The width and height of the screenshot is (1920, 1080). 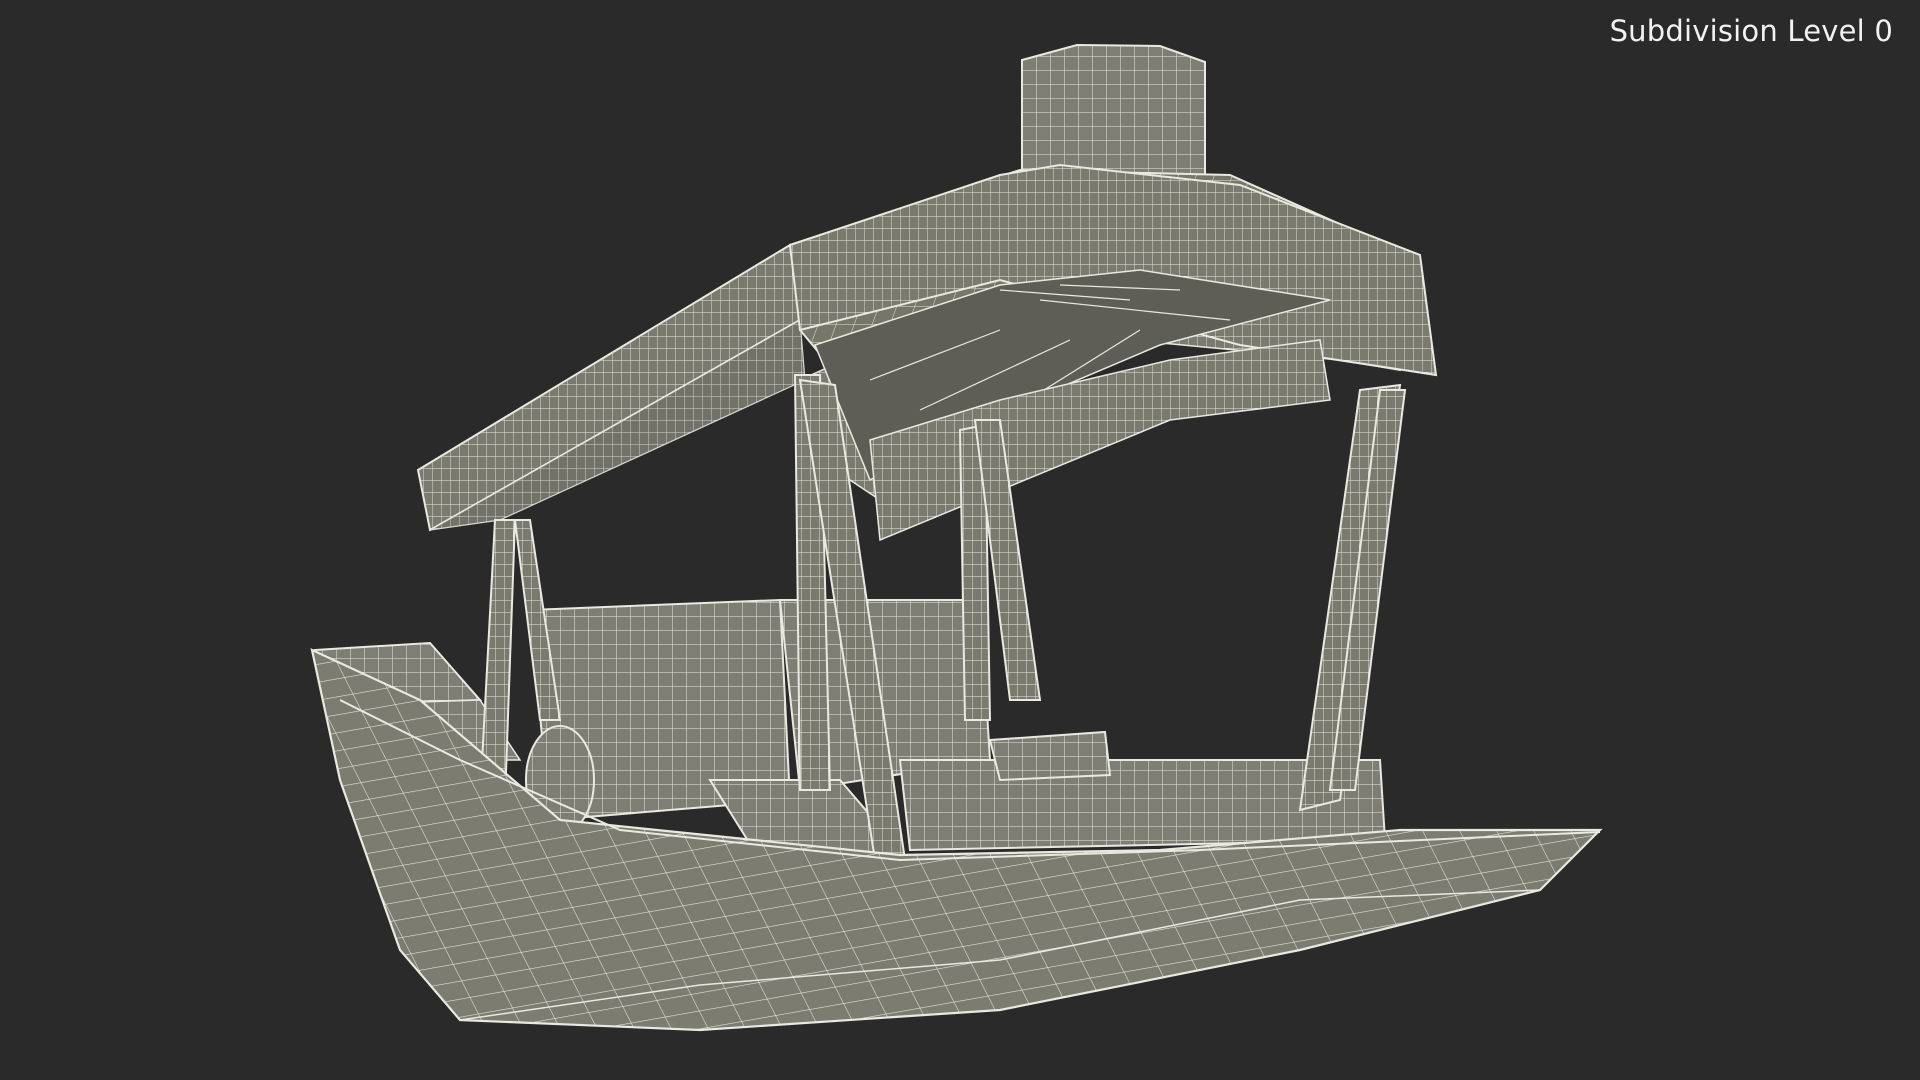 What do you see at coordinates (1751, 31) in the screenshot?
I see `subdivision-level-label: Subdivision Level 0` at bounding box center [1751, 31].